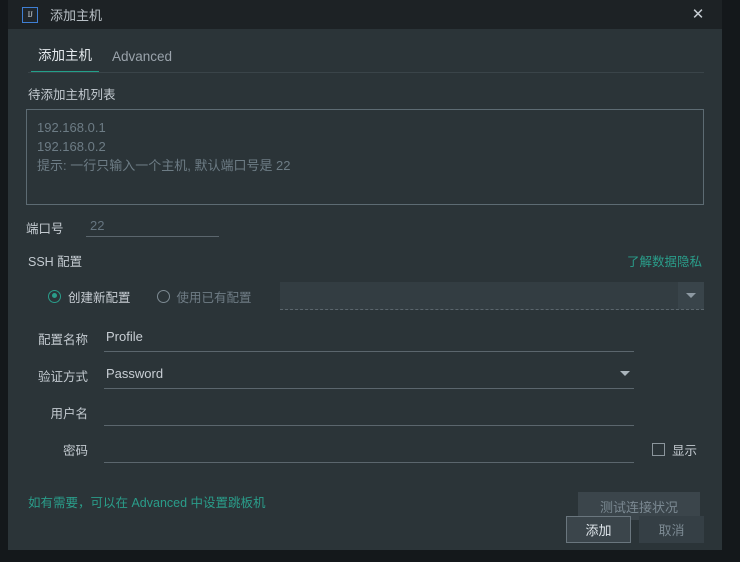 The height and width of the screenshot is (562, 740). I want to click on radio-create-new-config-label: 创建新配置, so click(99, 297).